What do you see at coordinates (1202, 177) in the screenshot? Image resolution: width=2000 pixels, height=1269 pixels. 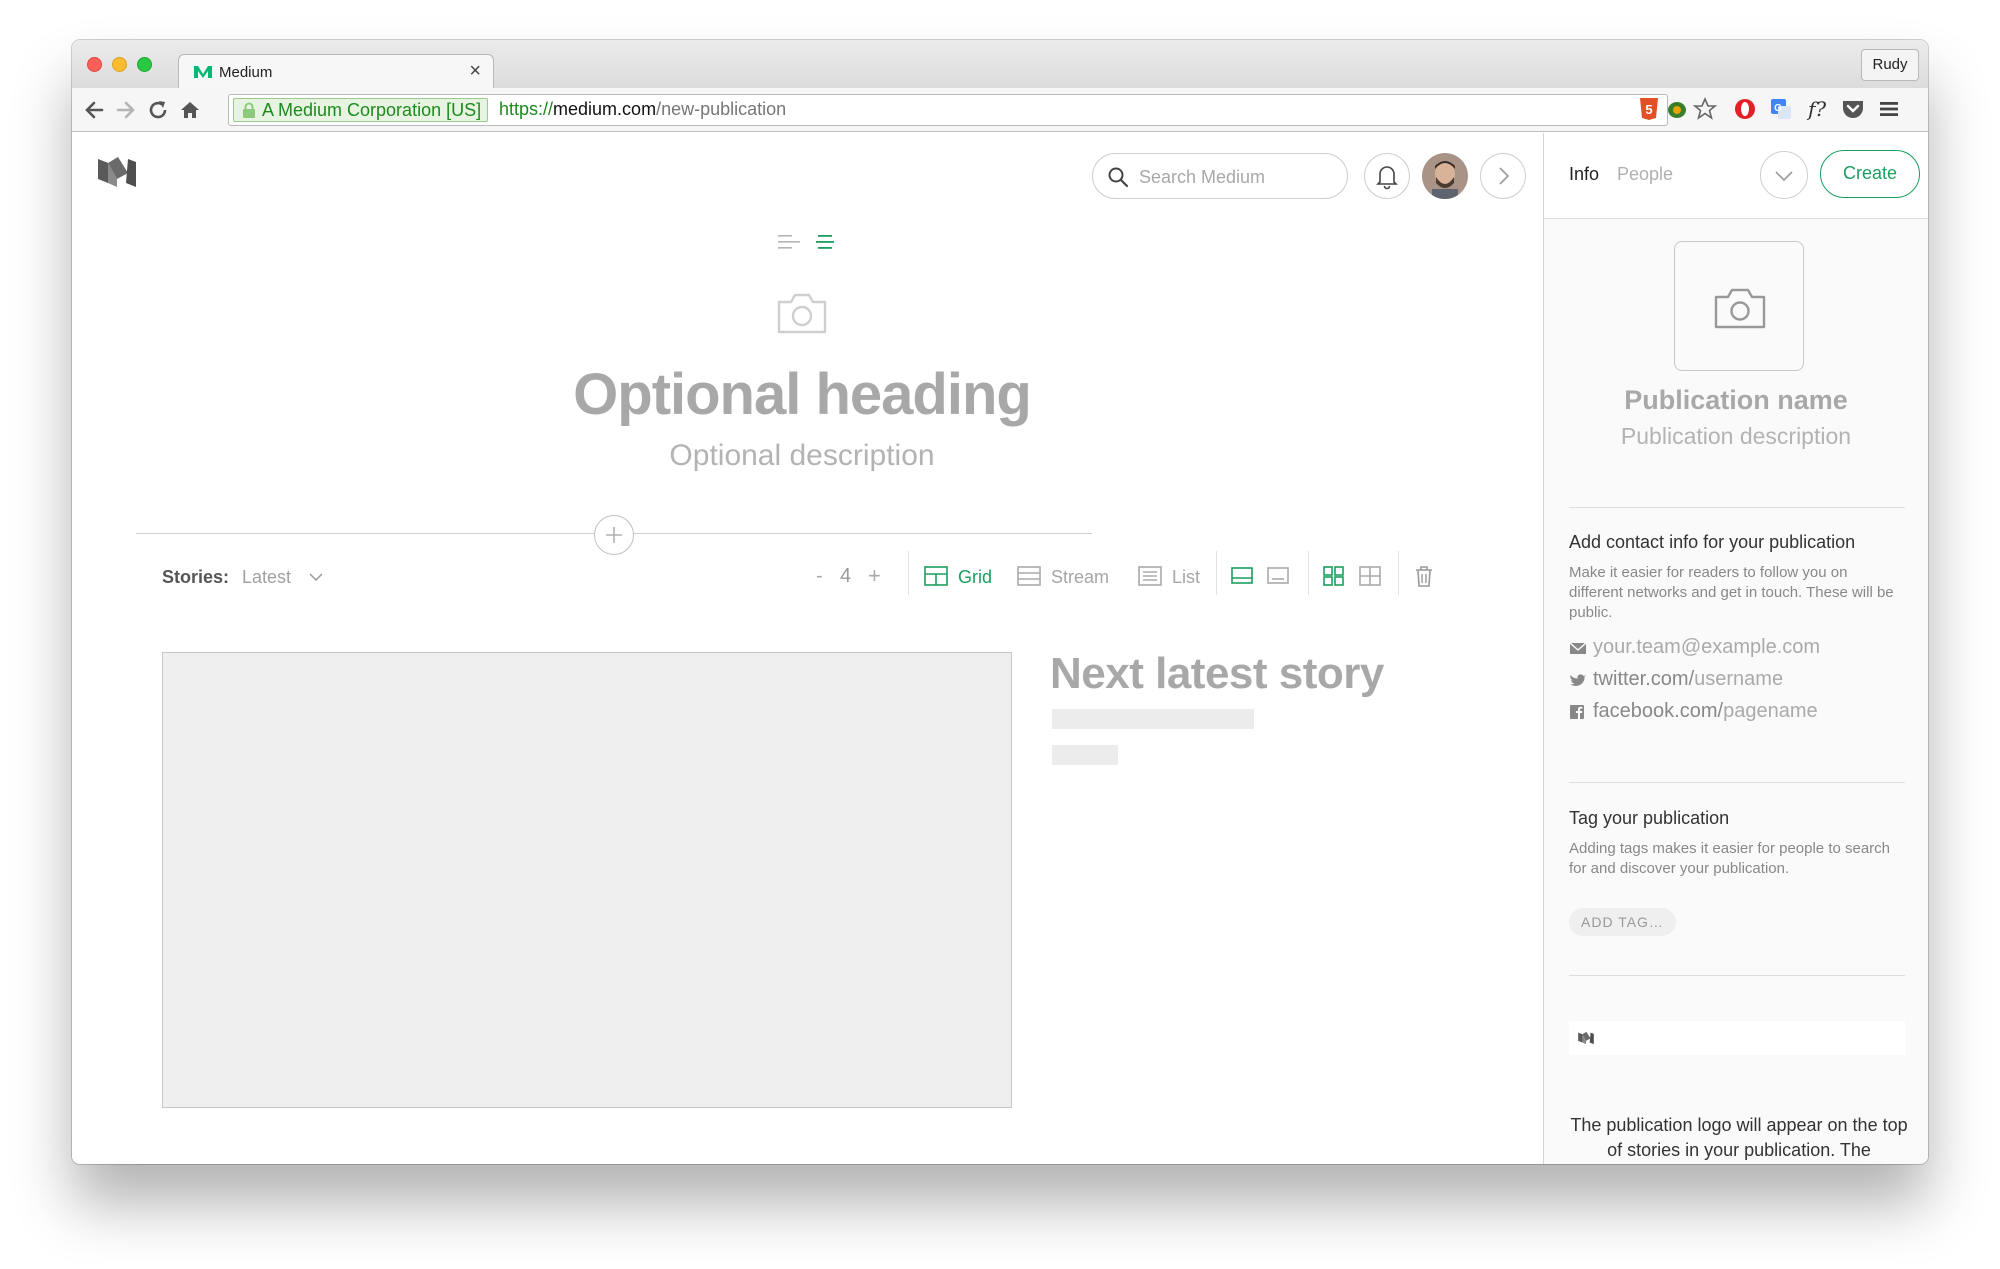 I see `search-placeholder: Search Medium` at bounding box center [1202, 177].